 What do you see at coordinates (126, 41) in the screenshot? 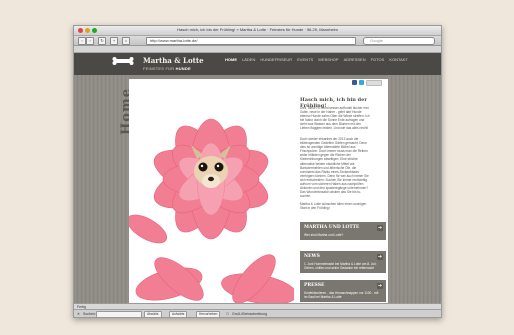
I see `home-button: ⌂` at bounding box center [126, 41].